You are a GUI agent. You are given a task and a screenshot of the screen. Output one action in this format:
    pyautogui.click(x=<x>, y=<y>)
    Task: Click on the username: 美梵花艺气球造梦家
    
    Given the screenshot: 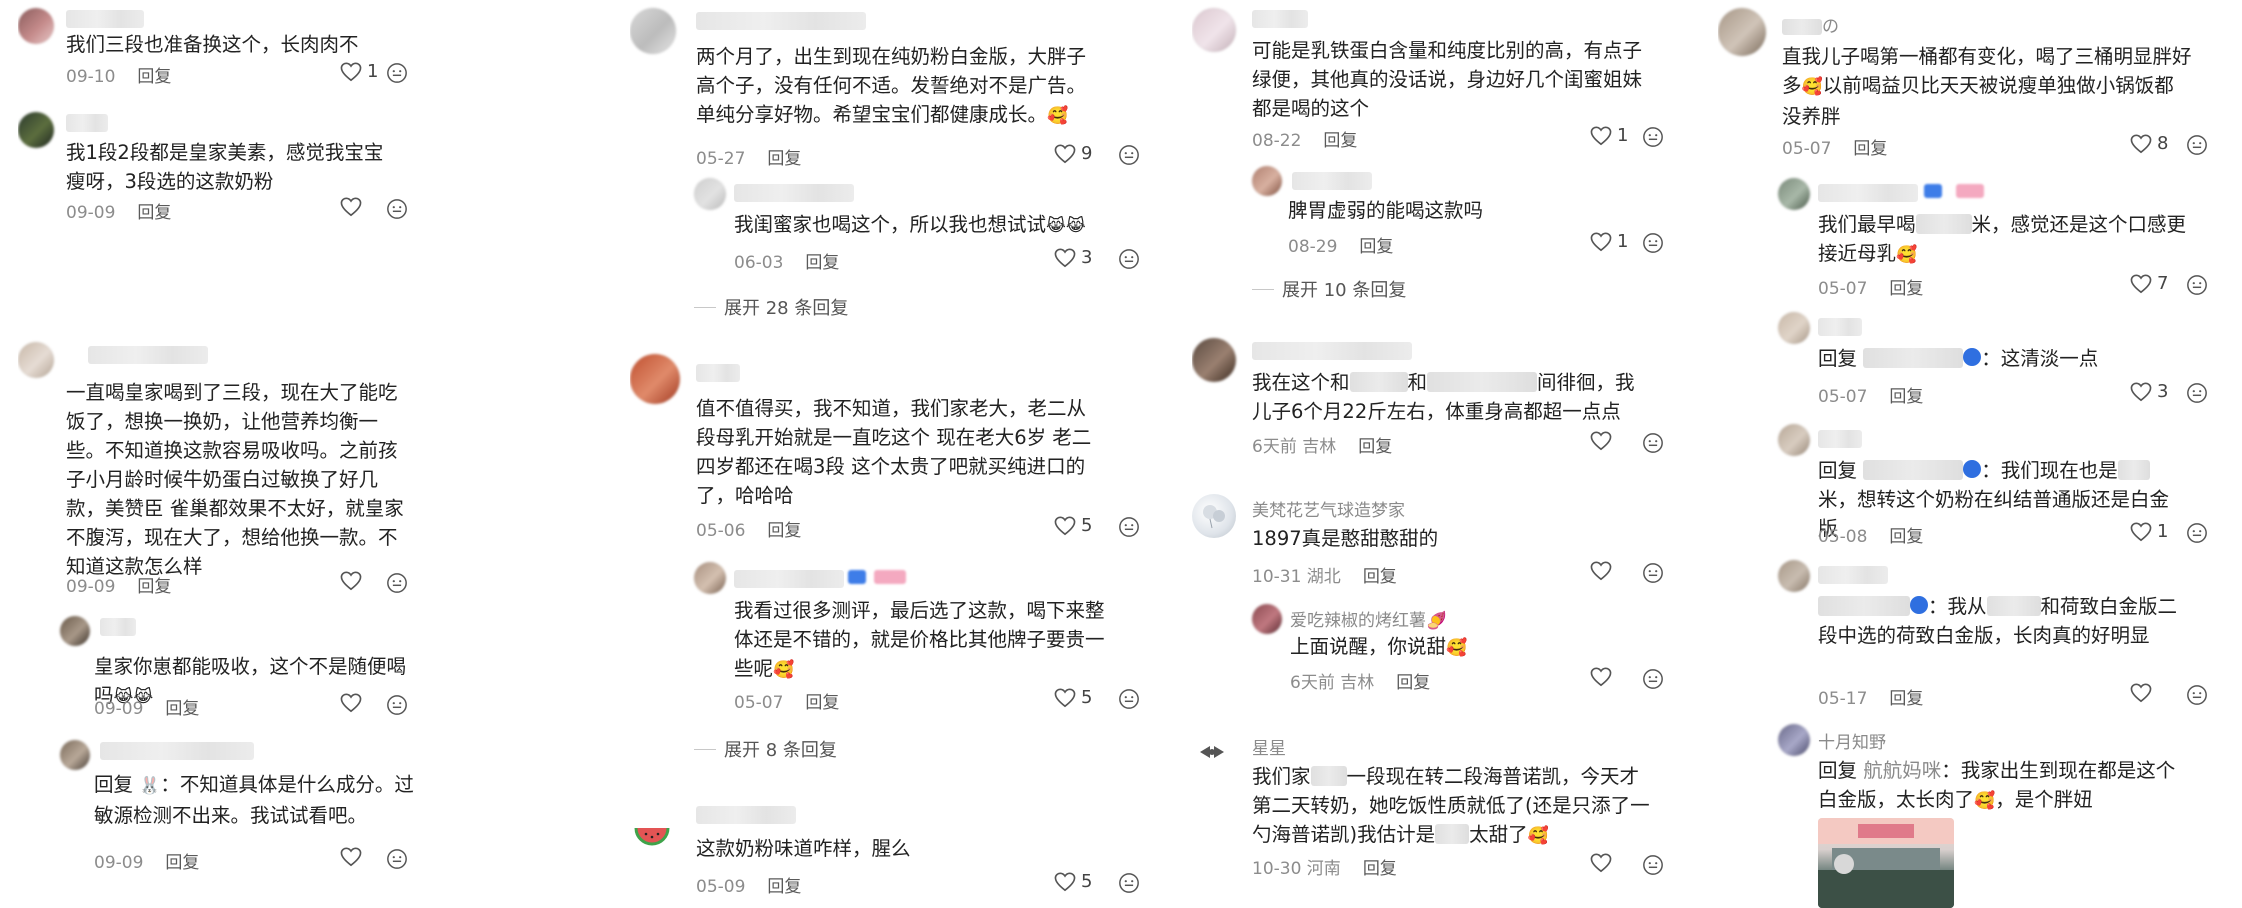 What is the action you would take?
    pyautogui.click(x=1328, y=508)
    